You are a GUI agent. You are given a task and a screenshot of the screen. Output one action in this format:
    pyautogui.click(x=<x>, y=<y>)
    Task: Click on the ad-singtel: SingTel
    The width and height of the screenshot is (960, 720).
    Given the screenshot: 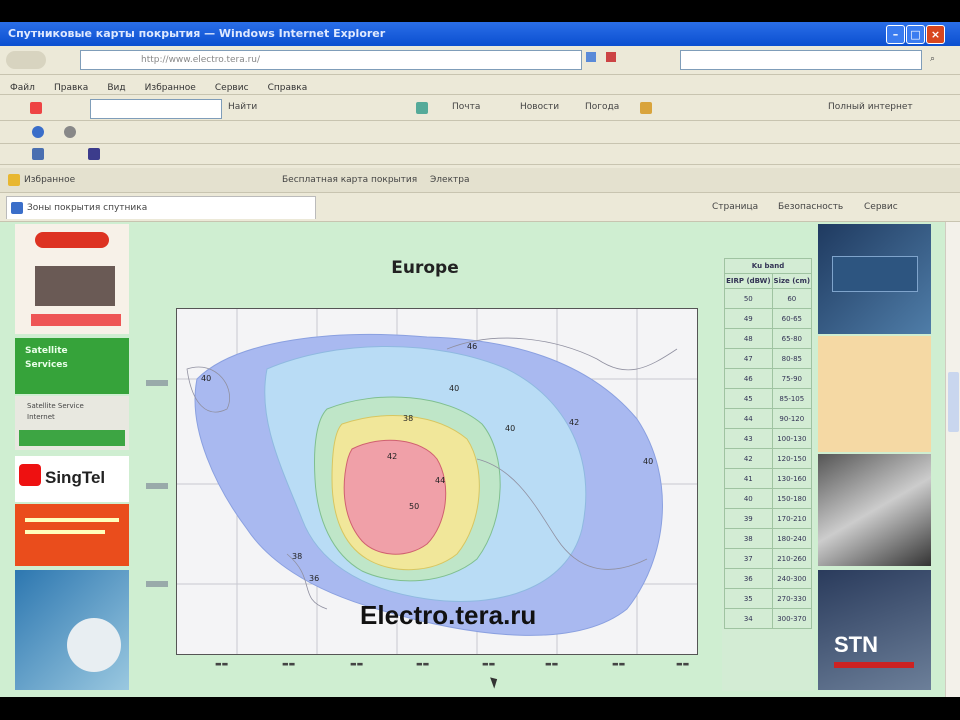 What is the action you would take?
    pyautogui.click(x=72, y=479)
    